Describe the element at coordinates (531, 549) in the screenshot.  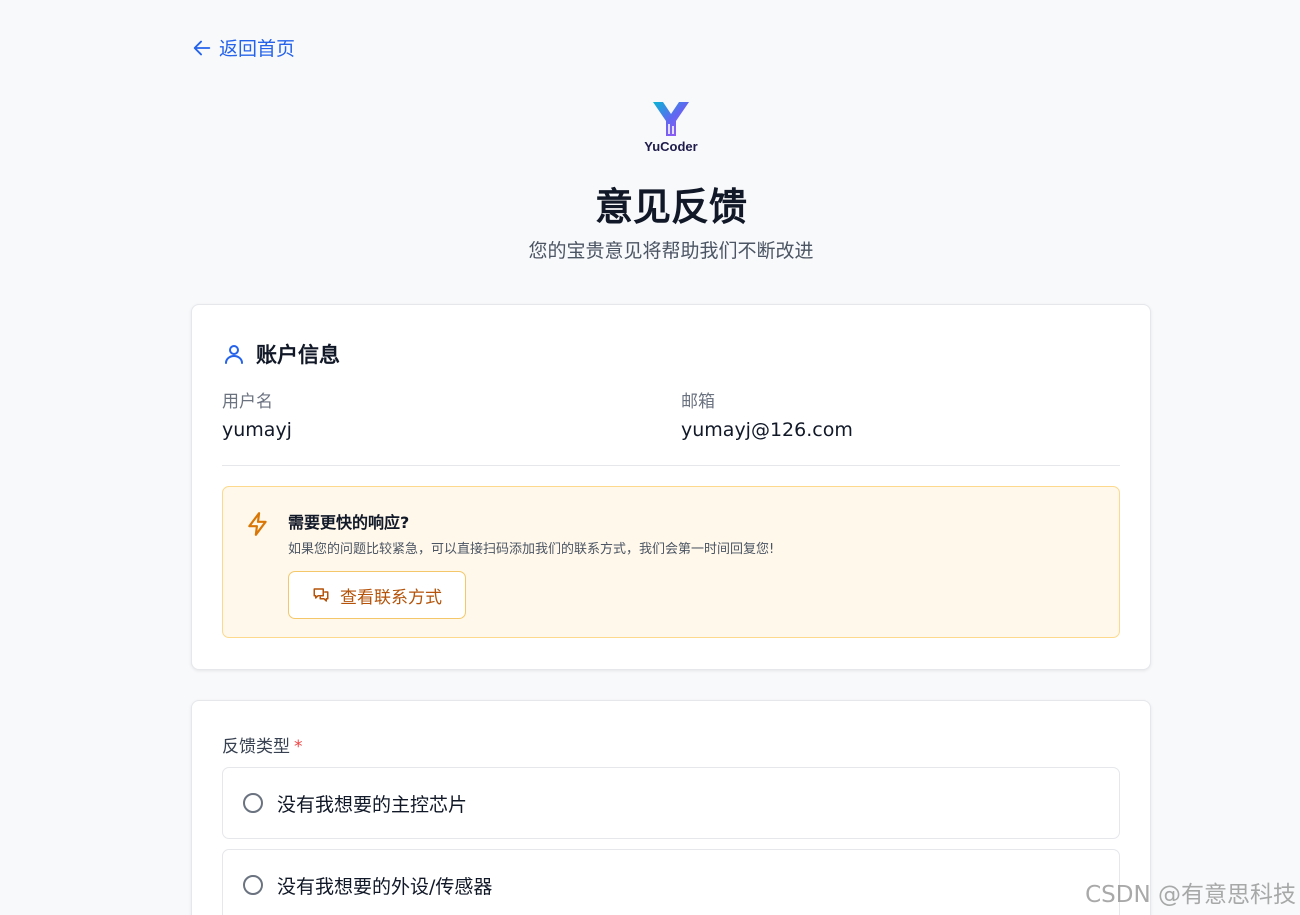
I see `notice-description: 如果您的问题比较紧急，可以直接扫码添加我们的联系方式，我们会第一时间回复您!` at that location.